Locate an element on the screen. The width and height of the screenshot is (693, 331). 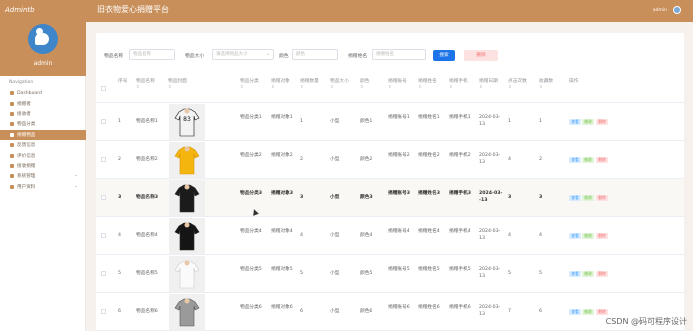
sidebar-item-6: 评价信息 is located at coordinates (43, 155).